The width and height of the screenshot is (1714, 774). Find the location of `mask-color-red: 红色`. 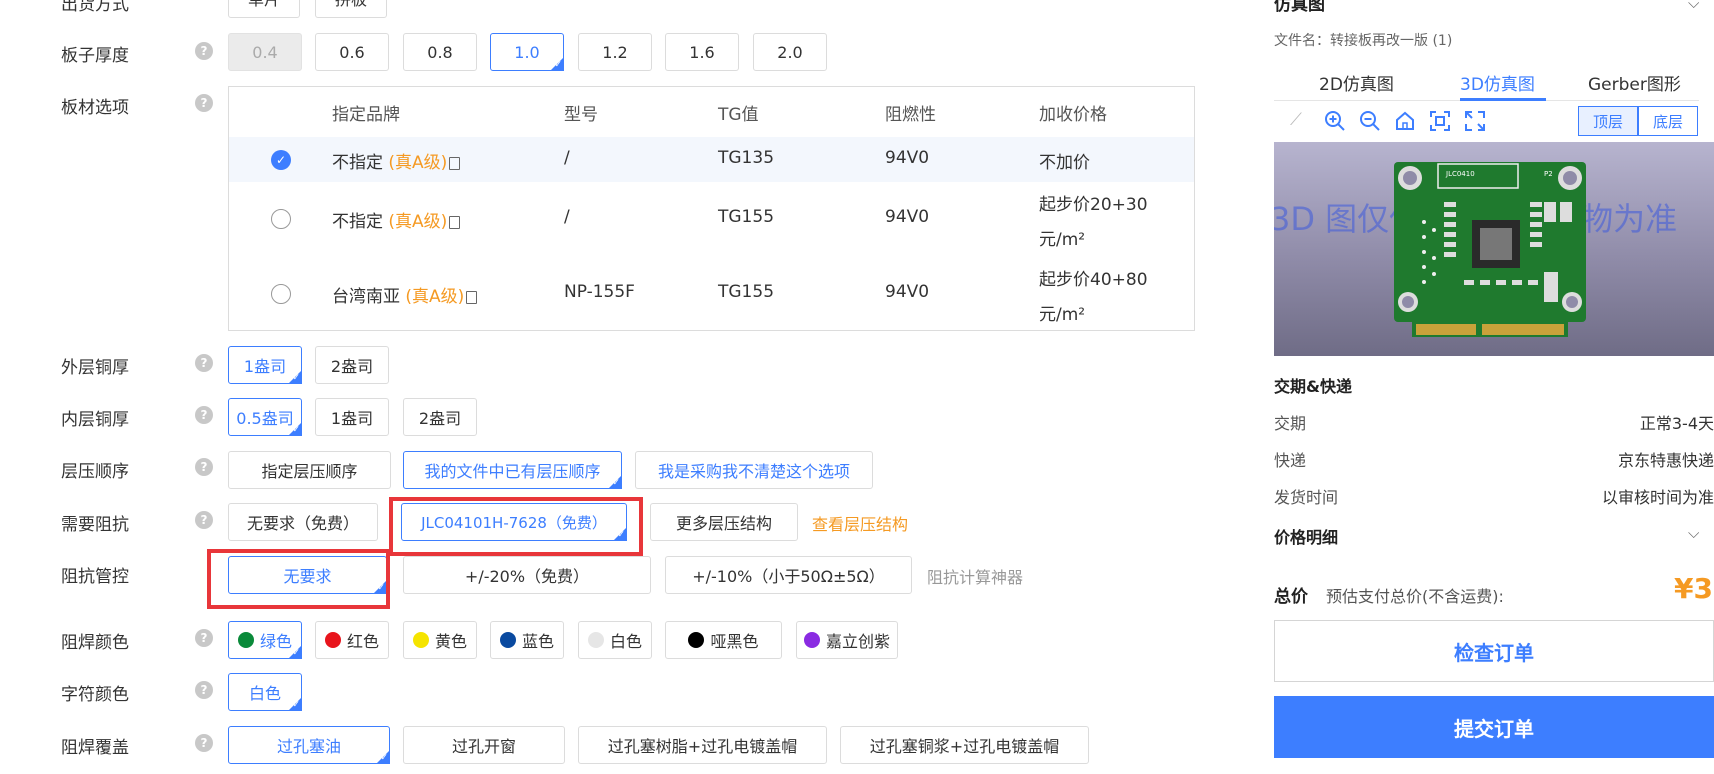

mask-color-red: 红色 is located at coordinates (352, 640).